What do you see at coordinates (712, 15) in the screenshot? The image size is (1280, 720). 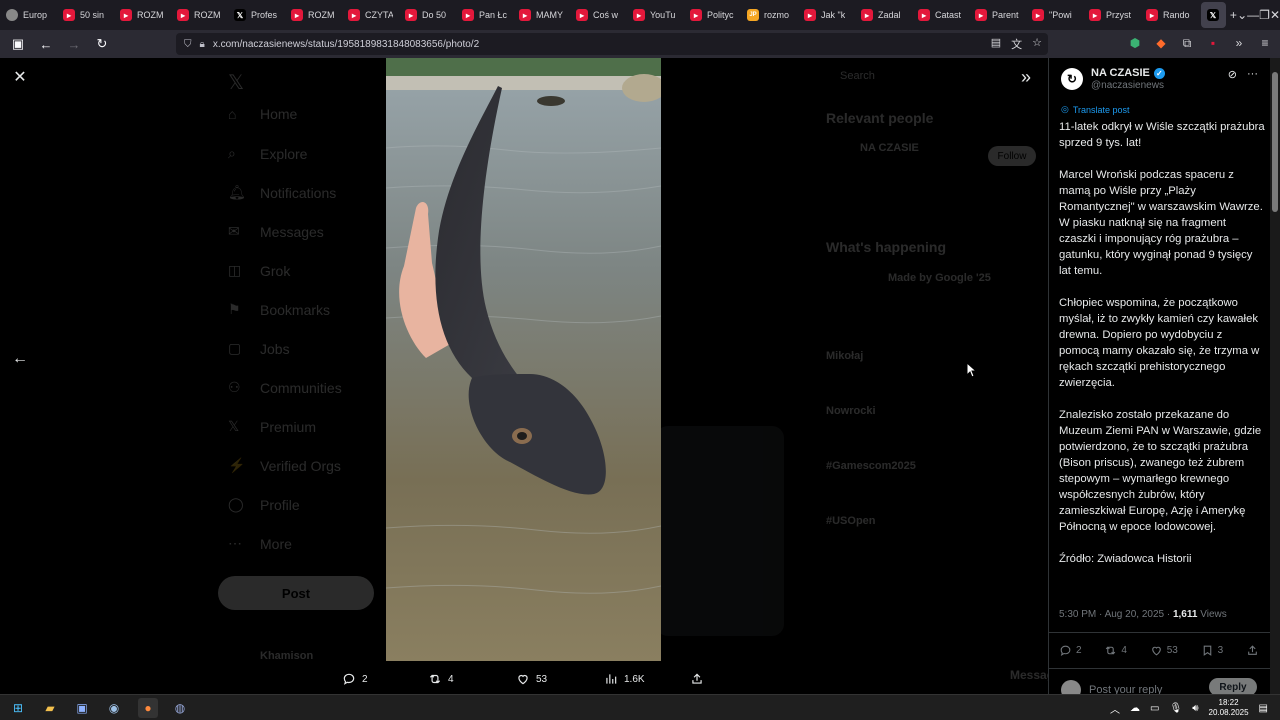 I see `browser-tab: ▸ Polityc` at bounding box center [712, 15].